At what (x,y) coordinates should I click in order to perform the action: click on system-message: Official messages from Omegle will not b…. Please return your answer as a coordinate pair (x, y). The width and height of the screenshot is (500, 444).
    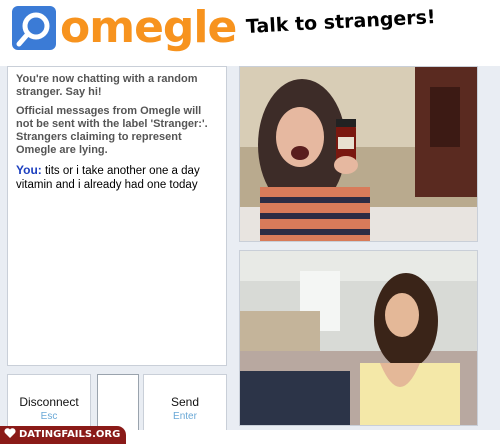
    Looking at the image, I should click on (112, 130).